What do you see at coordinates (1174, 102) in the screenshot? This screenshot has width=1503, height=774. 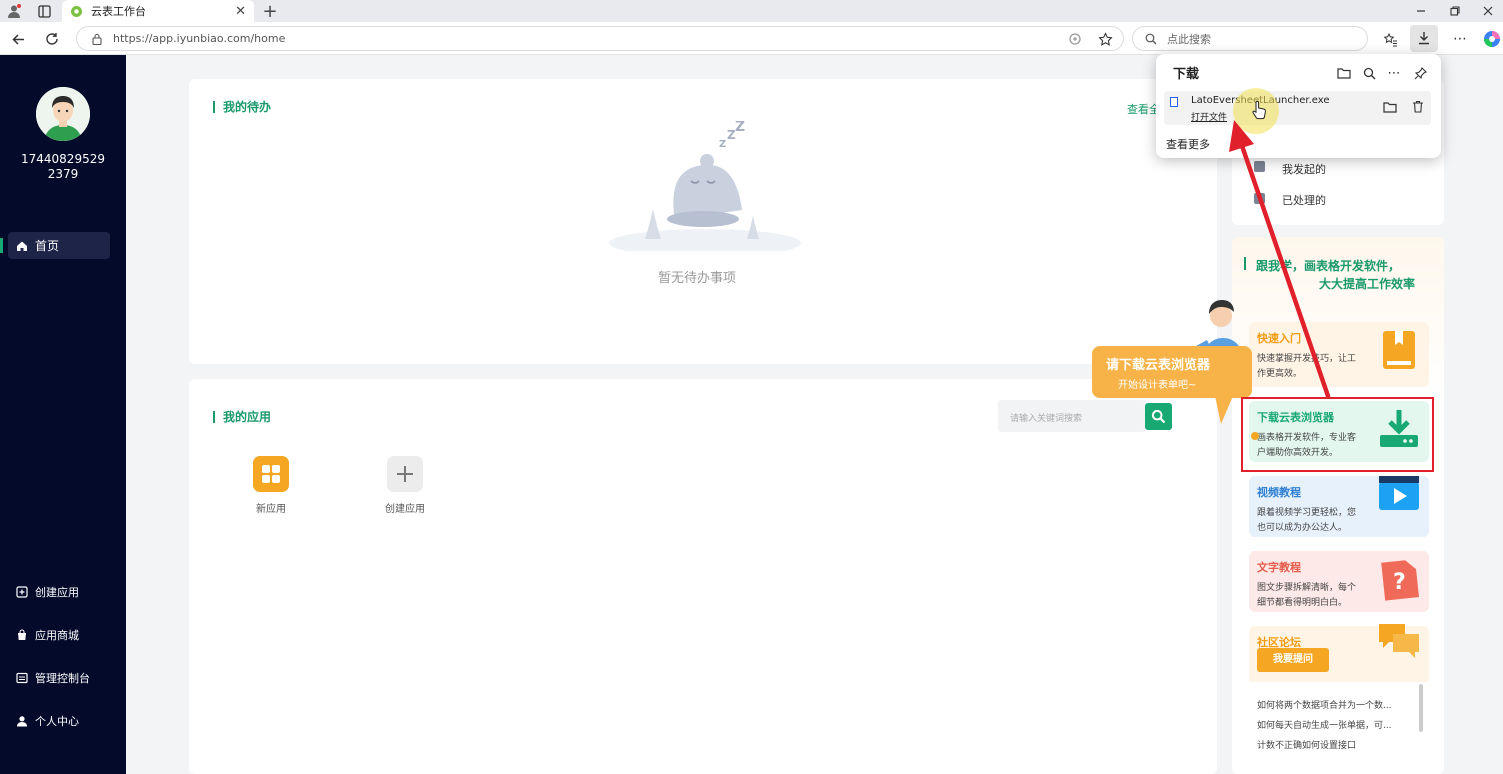 I see `exe-file-icon` at bounding box center [1174, 102].